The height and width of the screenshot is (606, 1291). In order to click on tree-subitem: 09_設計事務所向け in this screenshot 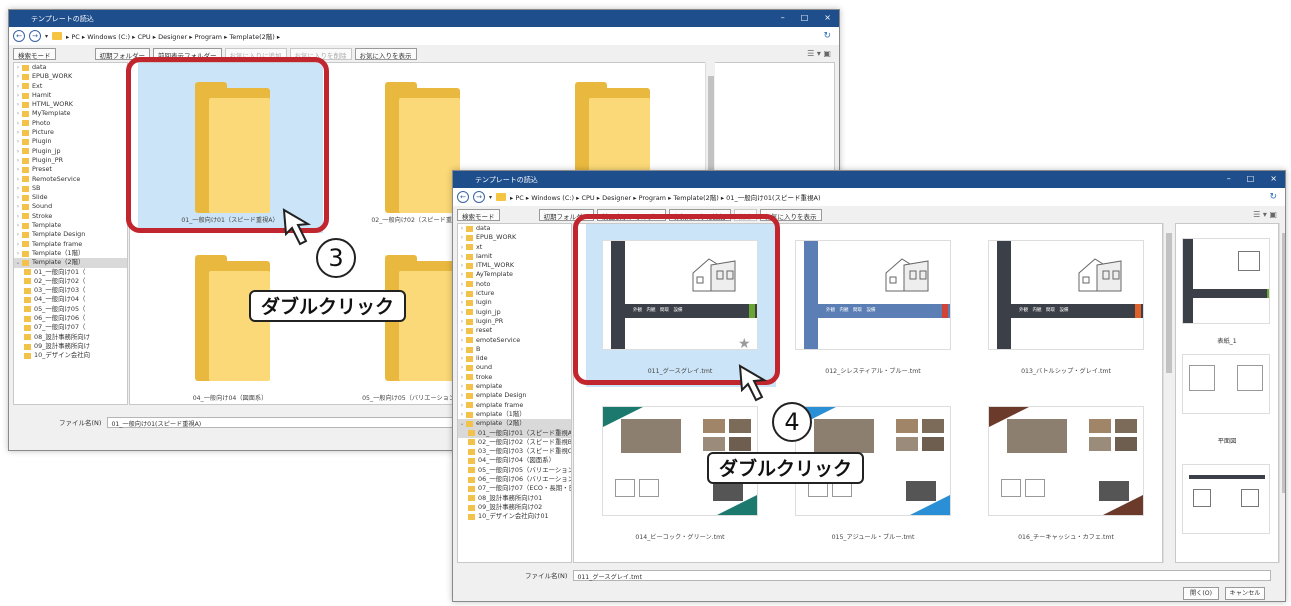, I will do `click(70, 346)`.